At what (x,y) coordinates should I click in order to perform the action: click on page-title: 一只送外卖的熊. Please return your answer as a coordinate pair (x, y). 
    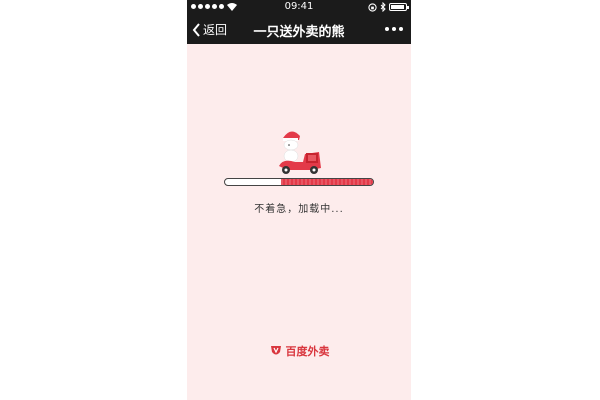
    Looking at the image, I should click on (299, 32).